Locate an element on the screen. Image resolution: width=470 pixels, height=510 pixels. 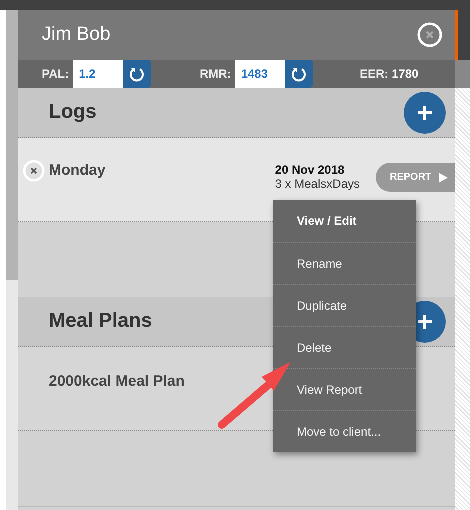
stat-label: PAL: is located at coordinates (56, 74).